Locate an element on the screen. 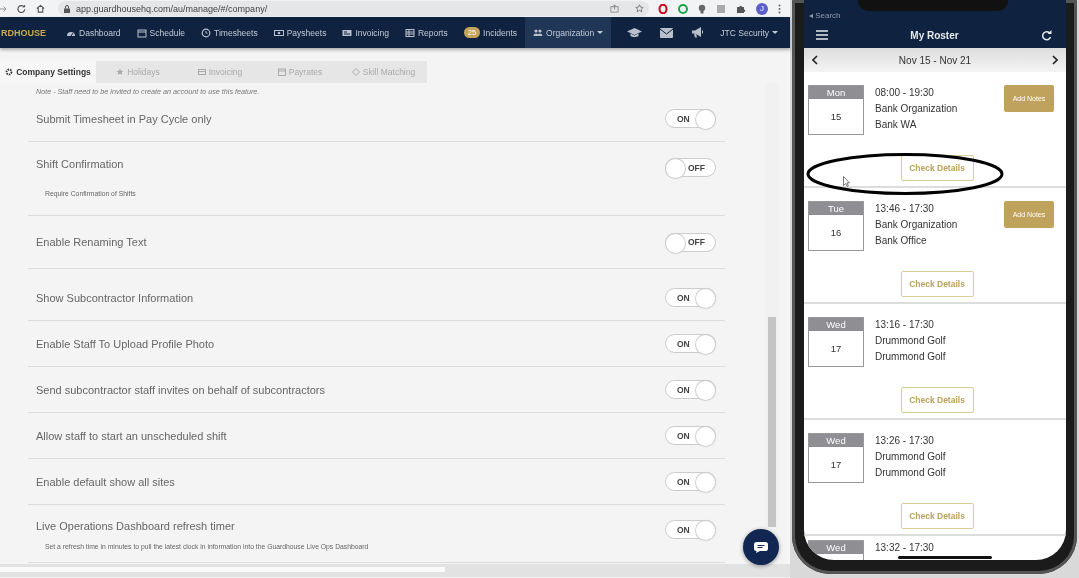 This screenshot has height=578, width=1079. day-label: Mon is located at coordinates (836, 92).